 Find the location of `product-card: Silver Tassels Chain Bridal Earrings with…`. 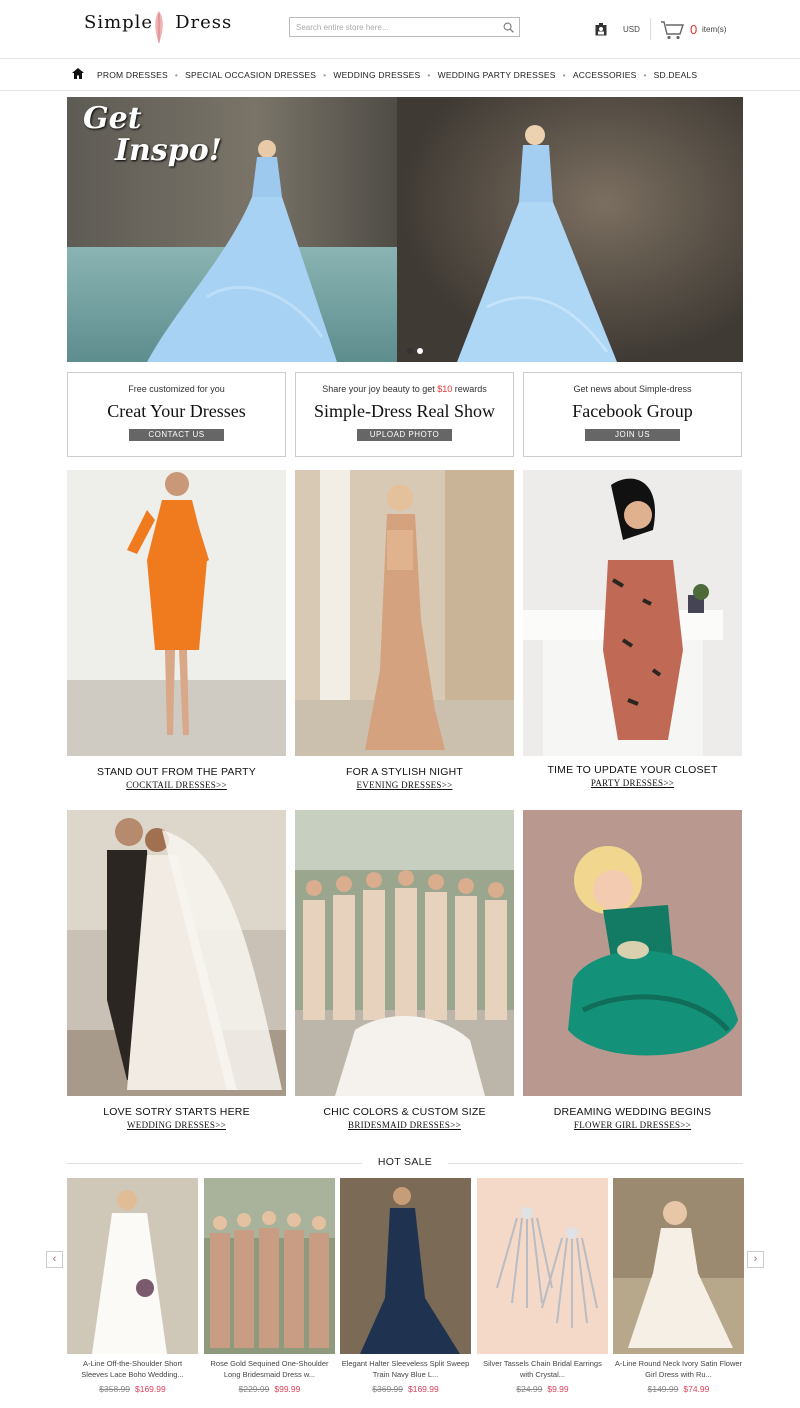

product-card: Silver Tassels Chain Bridal Earrings with… is located at coordinates (542, 1286).